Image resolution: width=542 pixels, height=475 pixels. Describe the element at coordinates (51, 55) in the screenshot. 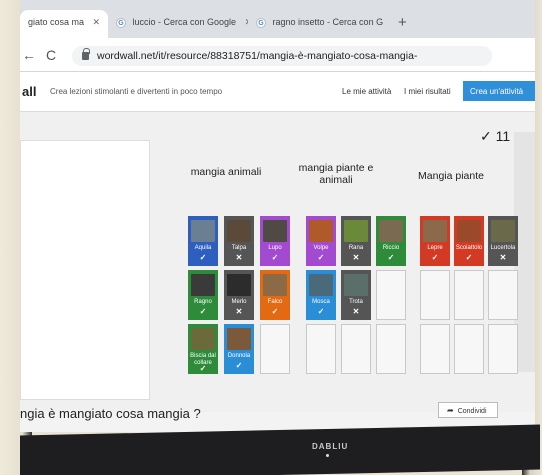

I see `reload-icon: C` at that location.